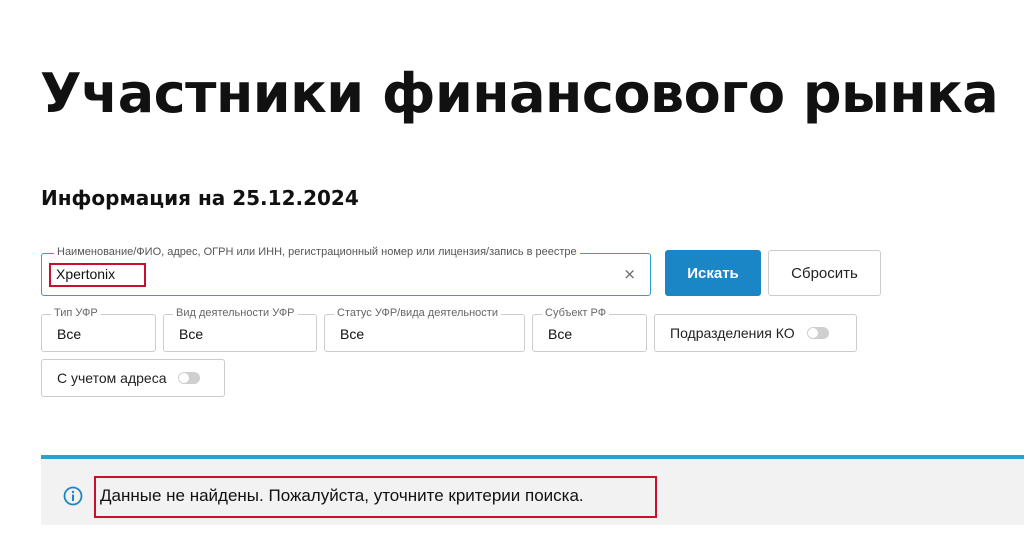  What do you see at coordinates (73, 496) in the screenshot?
I see `info-icon` at bounding box center [73, 496].